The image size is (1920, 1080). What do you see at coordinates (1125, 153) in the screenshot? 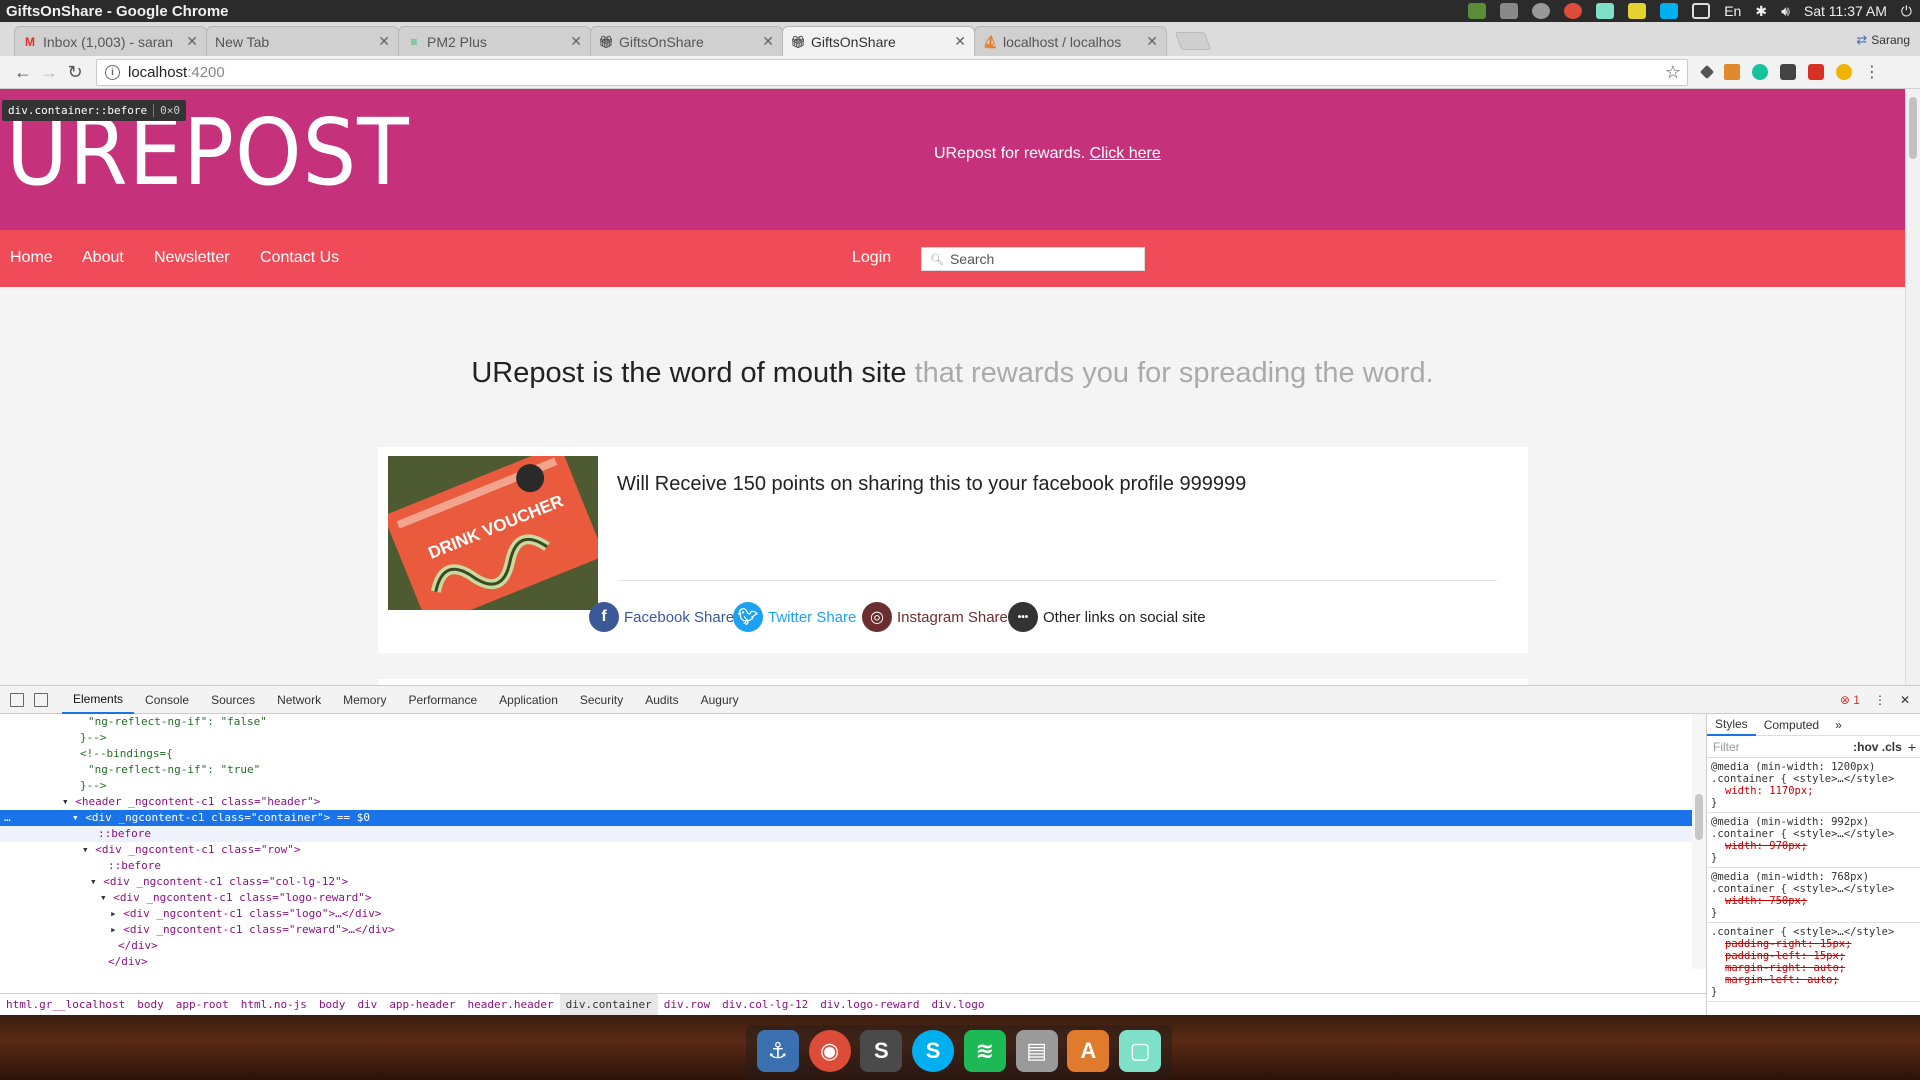
I see `reward-link: Click here` at bounding box center [1125, 153].